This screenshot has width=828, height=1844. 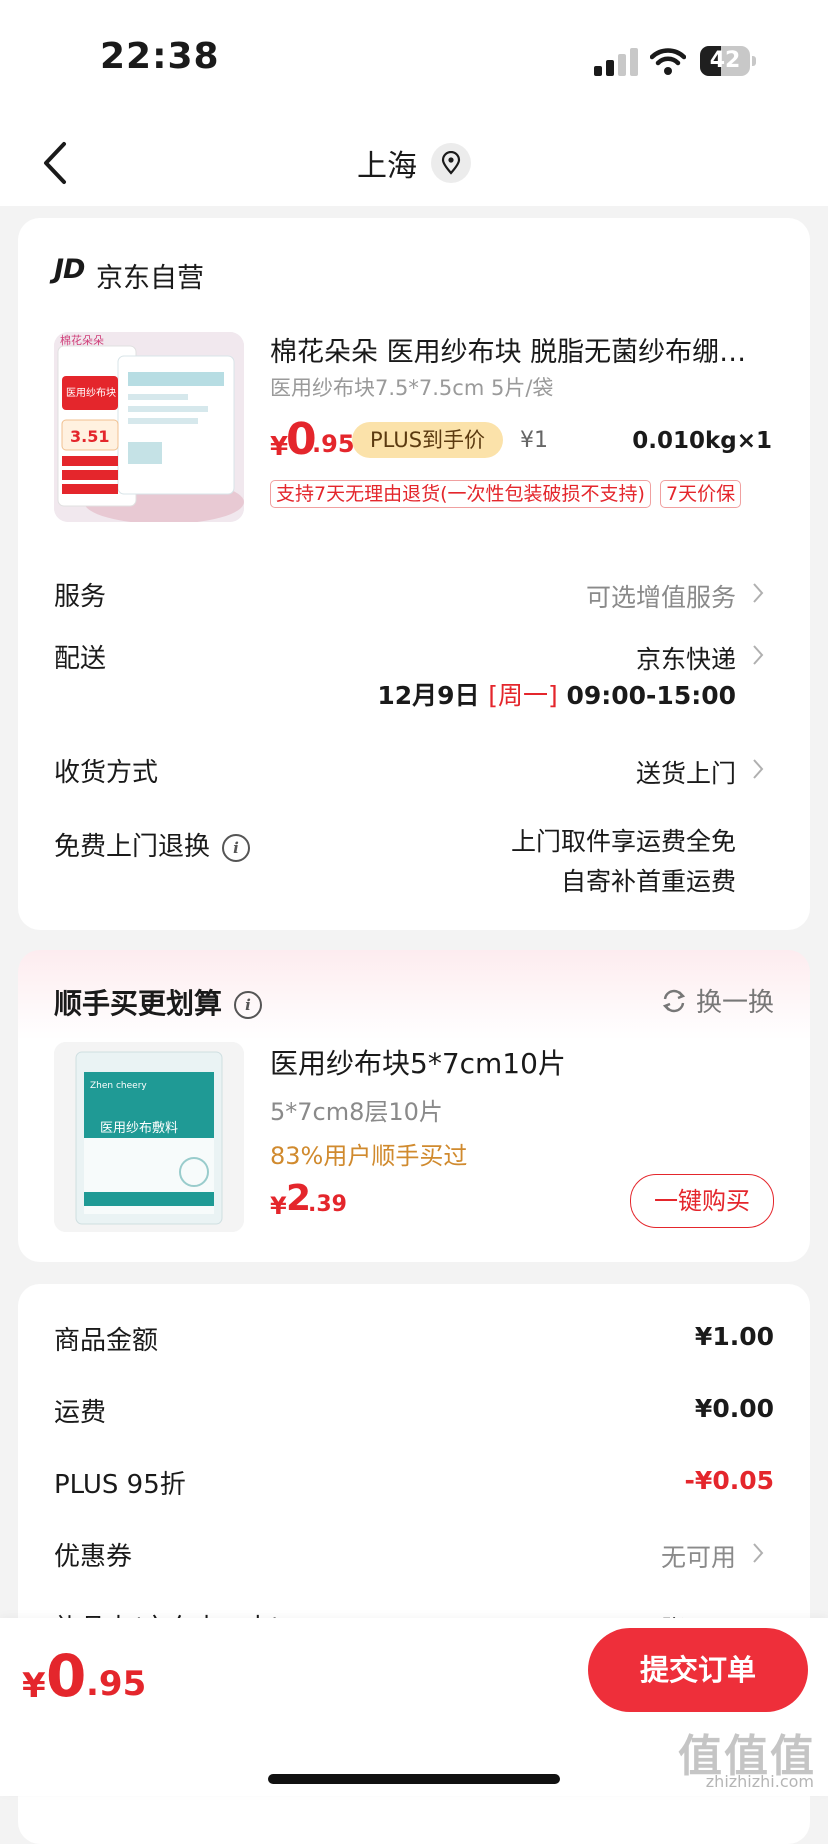 I want to click on status-bar: 22:38 42, so click(x=414, y=60).